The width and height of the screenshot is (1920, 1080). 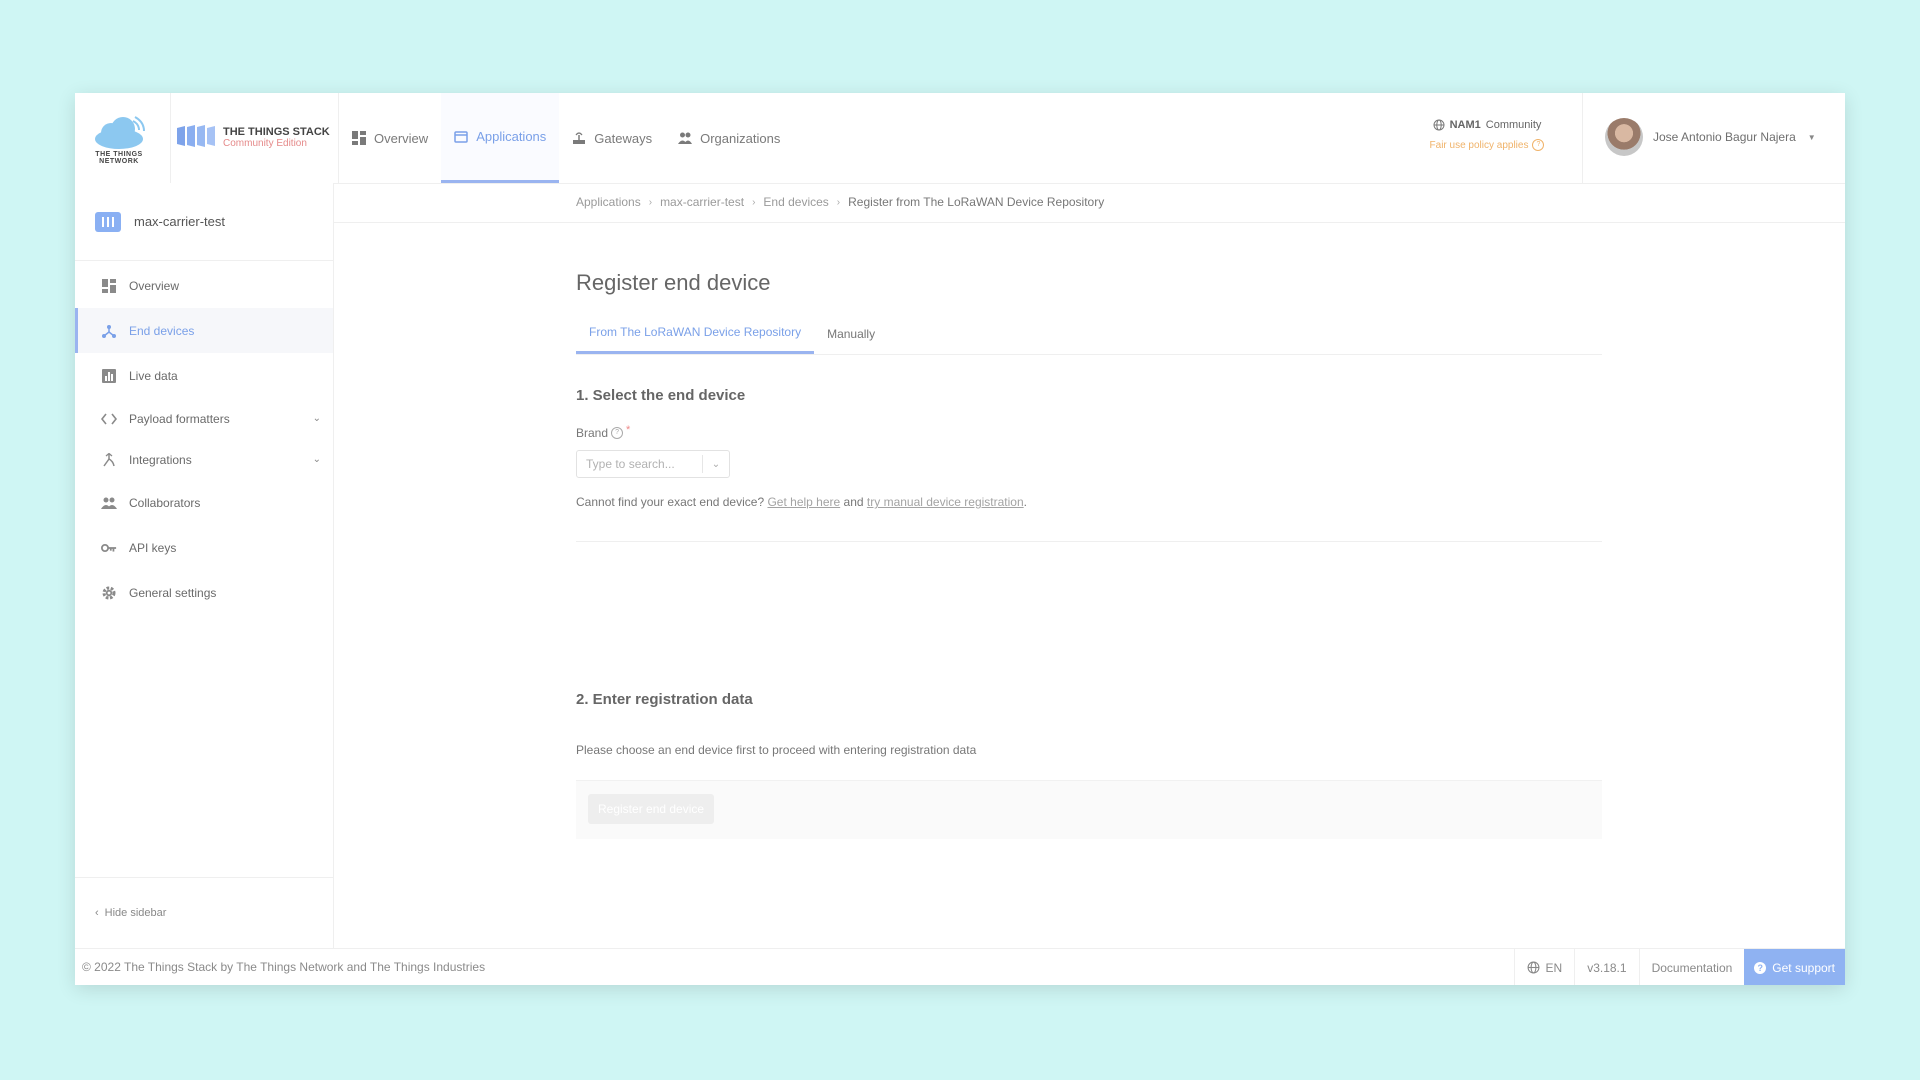 What do you see at coordinates (204, 285) in the screenshot?
I see `sidebar-item-overview: Overview` at bounding box center [204, 285].